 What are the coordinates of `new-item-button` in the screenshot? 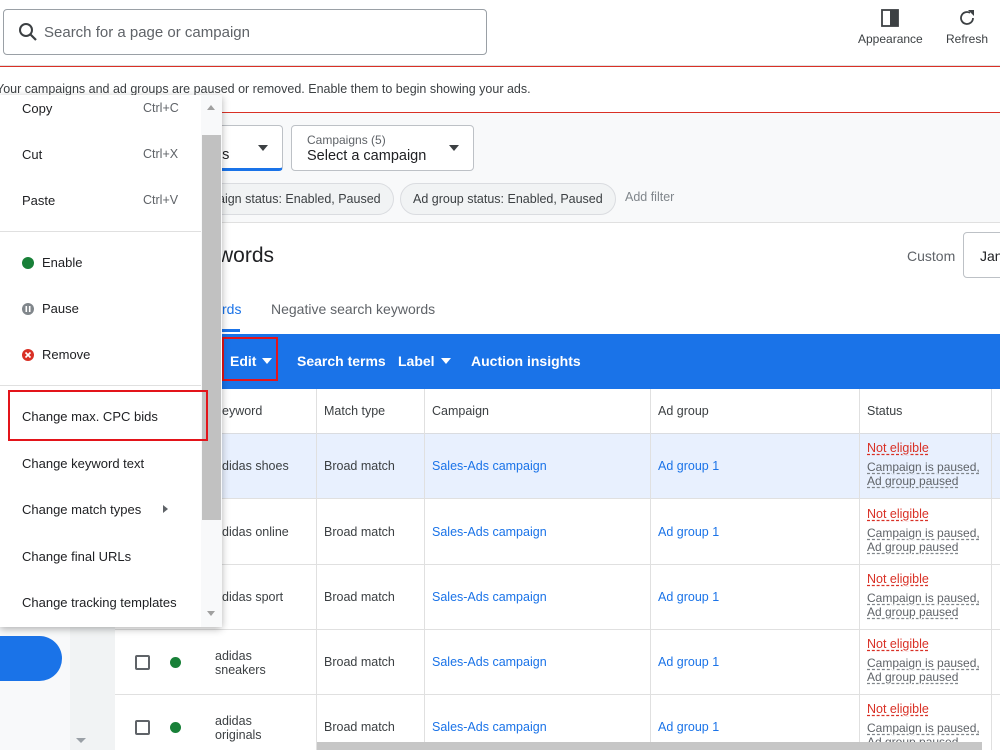 It's located at (31, 658).